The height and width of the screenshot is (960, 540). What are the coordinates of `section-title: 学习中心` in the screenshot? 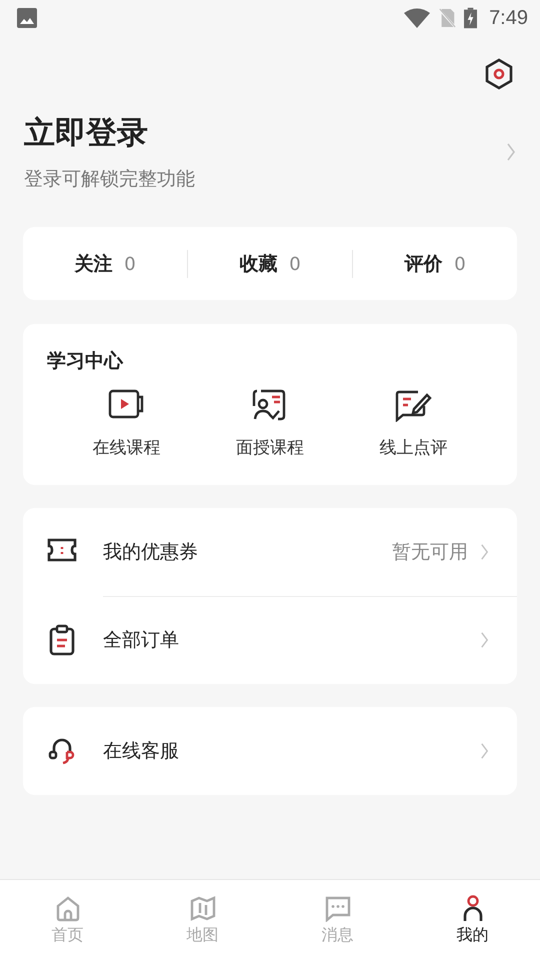 It's located at (85, 361).